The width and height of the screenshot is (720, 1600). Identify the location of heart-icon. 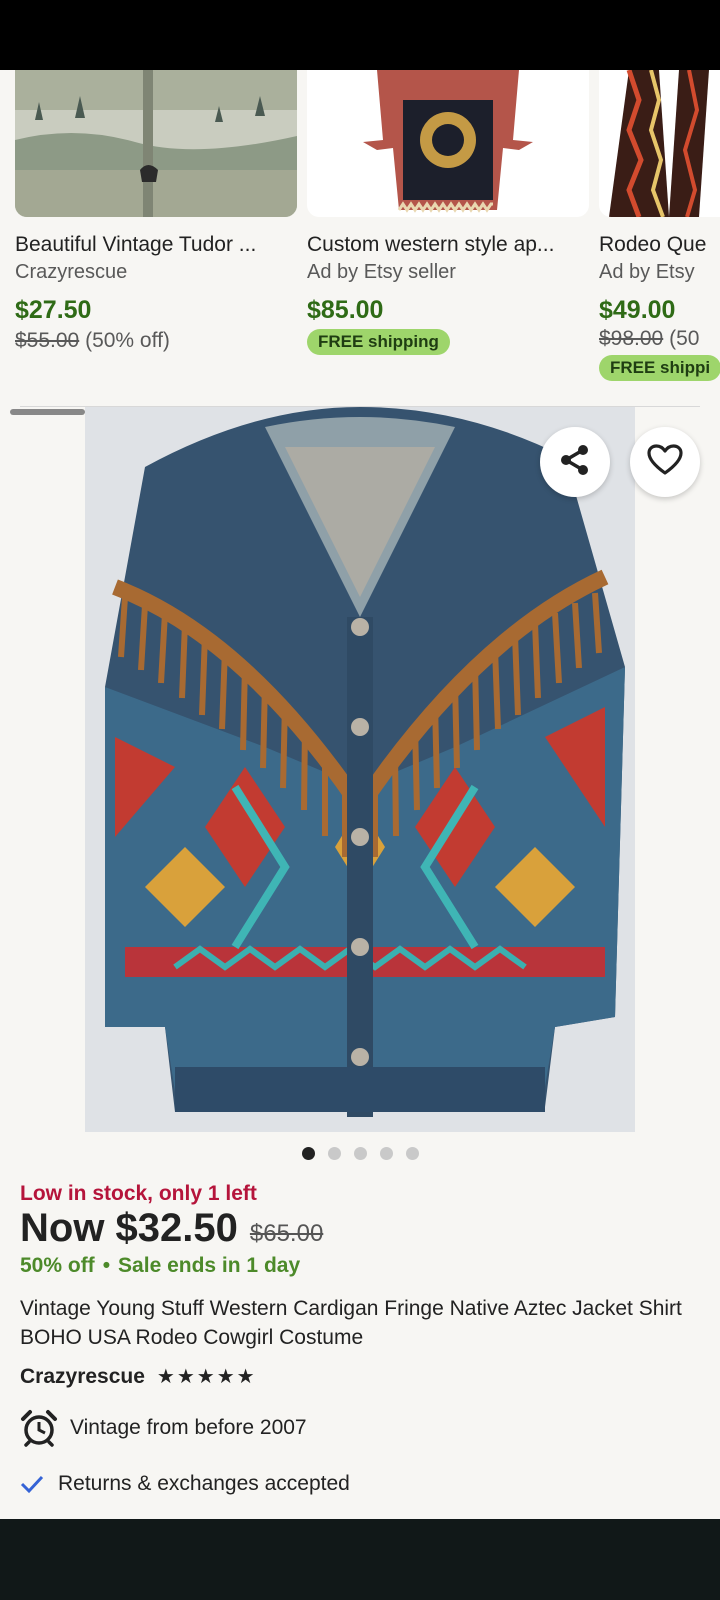
(665, 462).